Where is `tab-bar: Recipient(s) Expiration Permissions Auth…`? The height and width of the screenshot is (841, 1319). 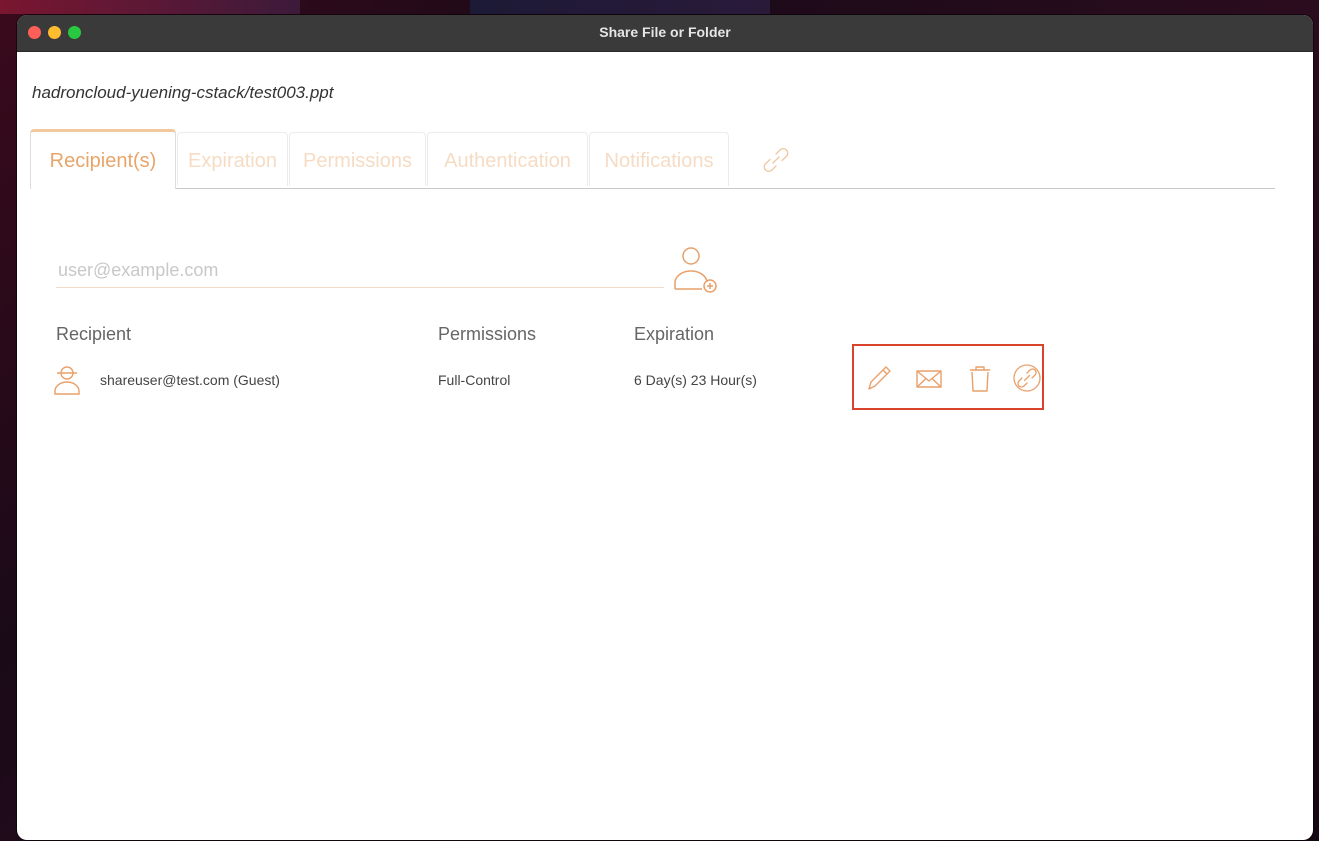
tab-bar: Recipient(s) Expiration Permissions Auth… is located at coordinates (652, 159).